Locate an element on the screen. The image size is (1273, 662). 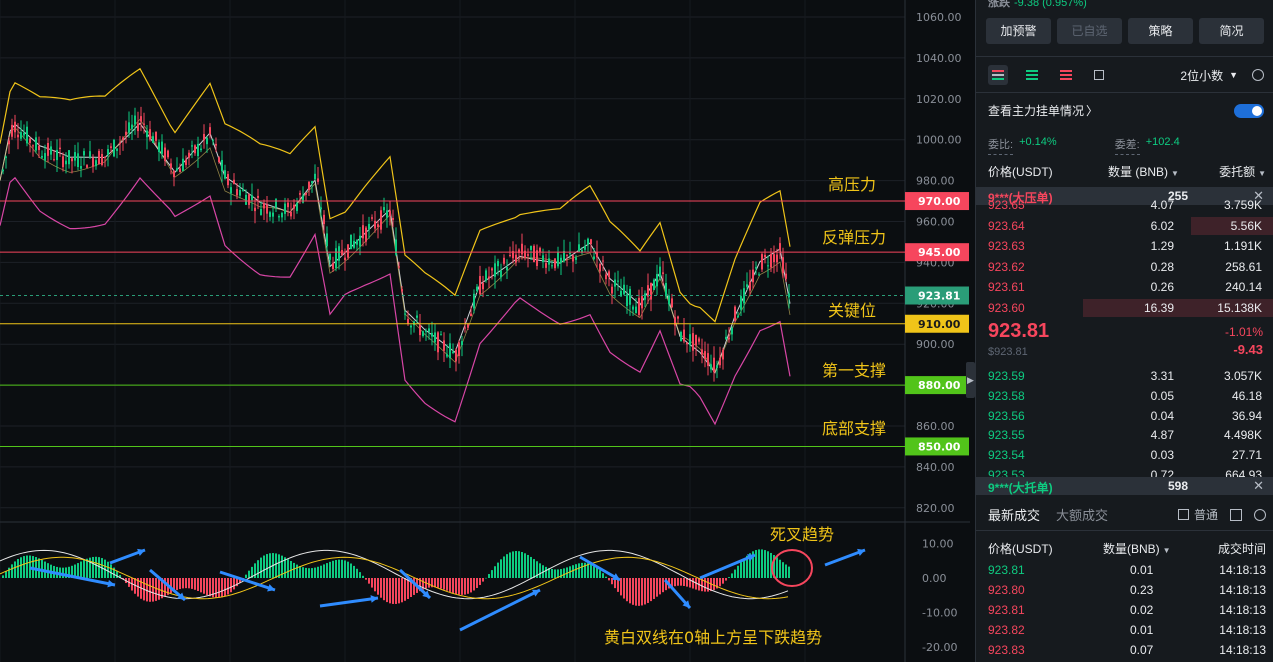
close-icon: ✕ is located at coordinates (1258, 486).